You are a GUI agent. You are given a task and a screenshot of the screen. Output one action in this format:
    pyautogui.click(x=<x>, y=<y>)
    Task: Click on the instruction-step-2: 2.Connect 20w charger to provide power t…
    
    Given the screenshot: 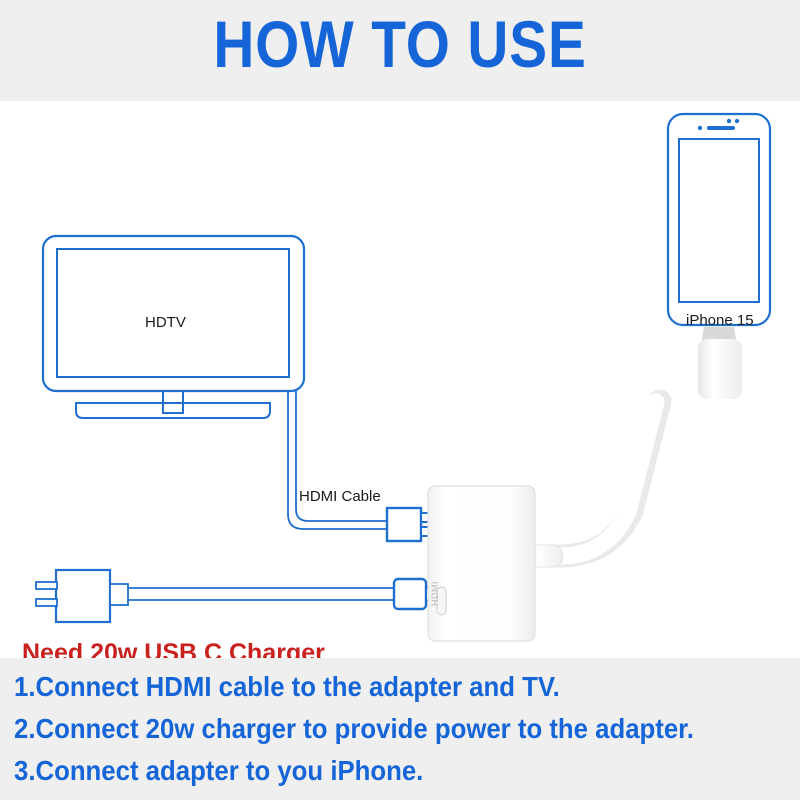 What is the action you would take?
    pyautogui.click(x=354, y=728)
    